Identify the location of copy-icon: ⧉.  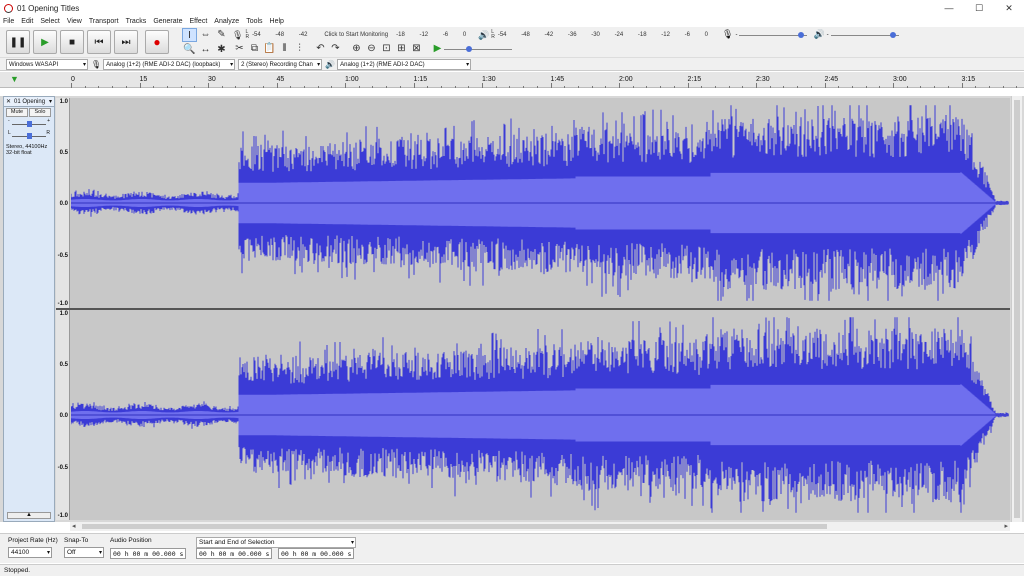
(254, 49).